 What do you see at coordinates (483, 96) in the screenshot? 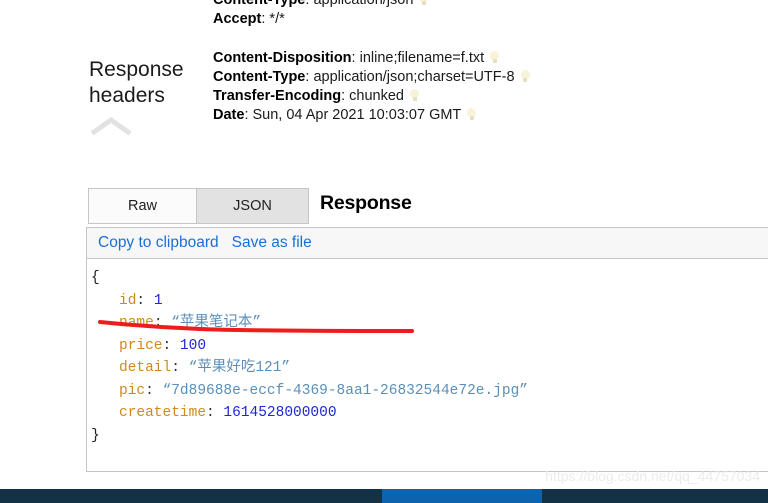
I see `header-line: Transfer-Encoding: chunked` at bounding box center [483, 96].